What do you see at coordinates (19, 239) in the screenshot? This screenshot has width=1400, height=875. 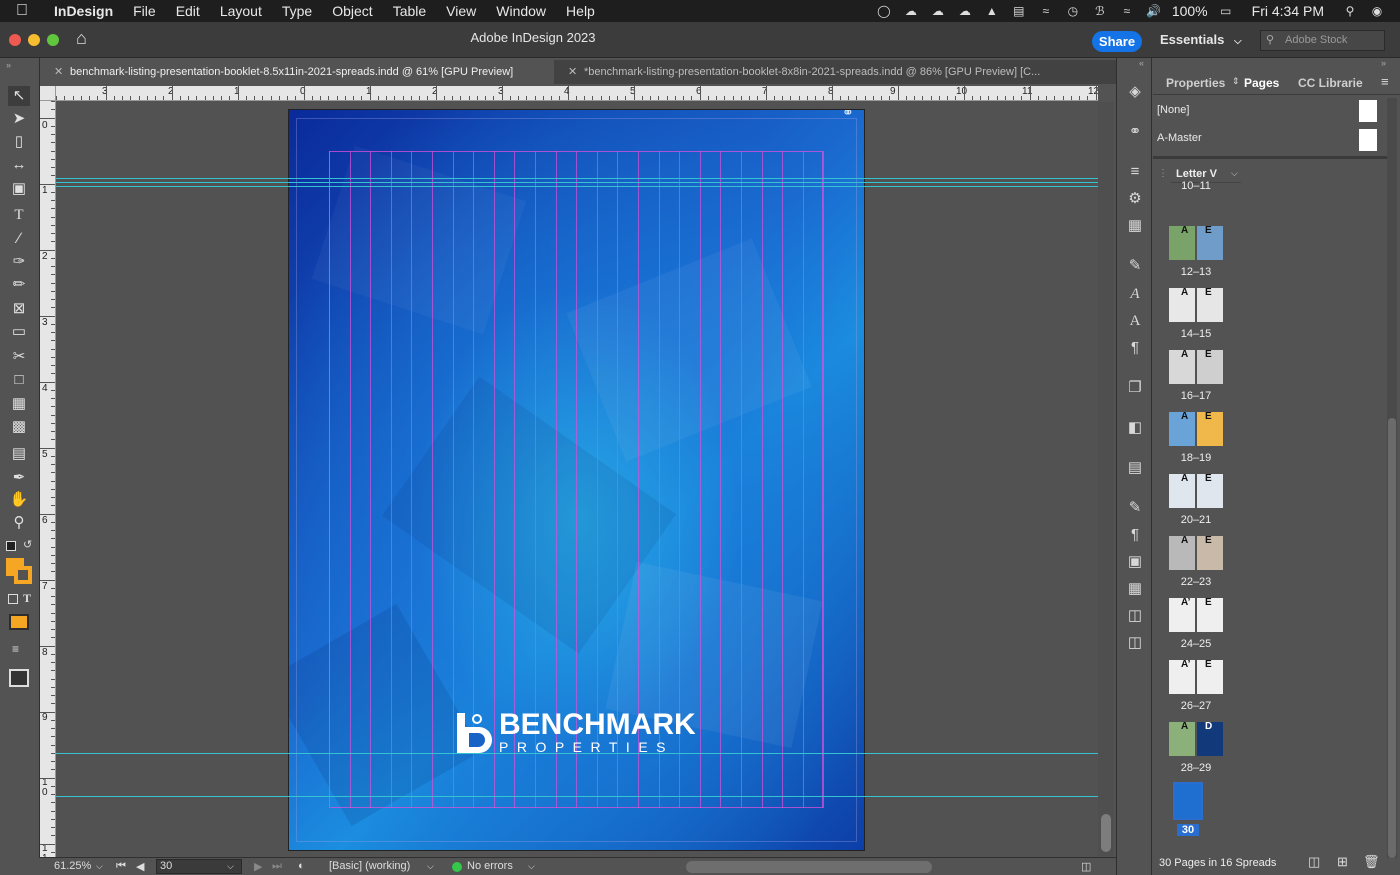 I see `line-tool-icon: ∕` at bounding box center [19, 239].